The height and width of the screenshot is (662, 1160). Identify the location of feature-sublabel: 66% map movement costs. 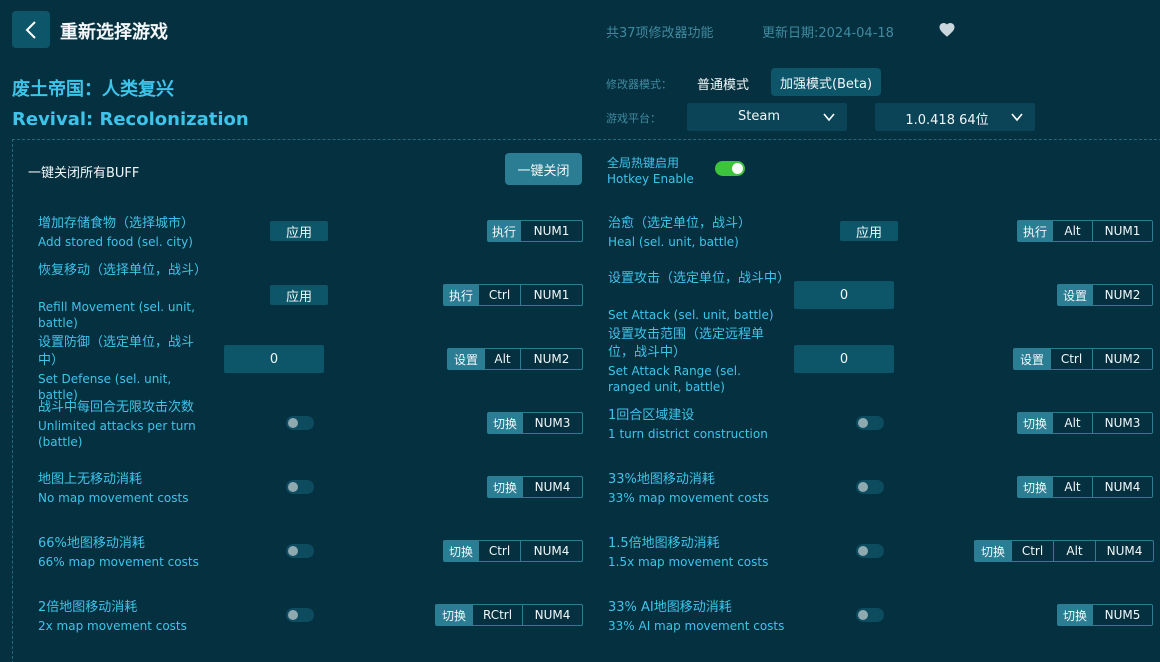
(118, 562).